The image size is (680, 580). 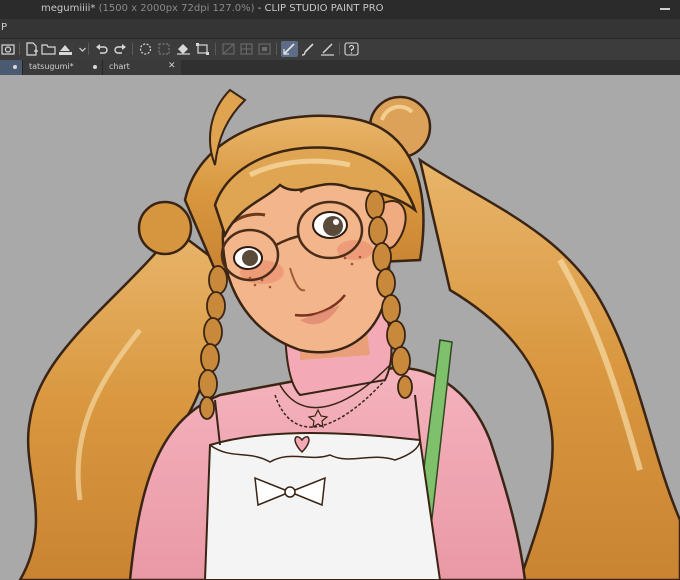 I want to click on undo-icon, so click(x=101, y=49).